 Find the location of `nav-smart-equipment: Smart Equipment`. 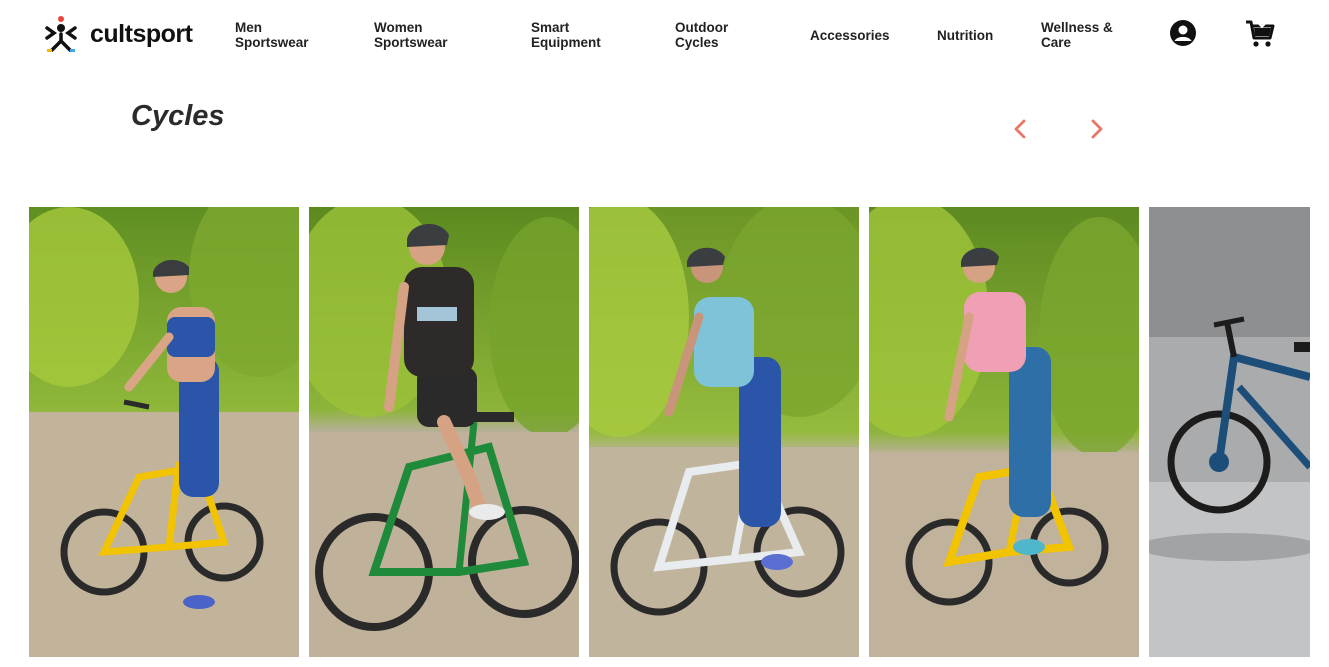

nav-smart-equipment: Smart Equipment is located at coordinates (566, 35).